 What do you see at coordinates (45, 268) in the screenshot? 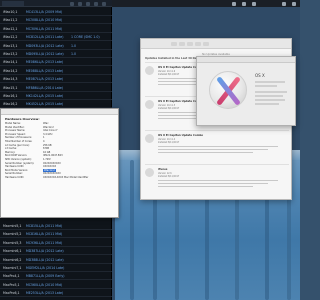
I see `part-number-link: MGEM2LL/A (2014 Late)` at bounding box center [45, 268].